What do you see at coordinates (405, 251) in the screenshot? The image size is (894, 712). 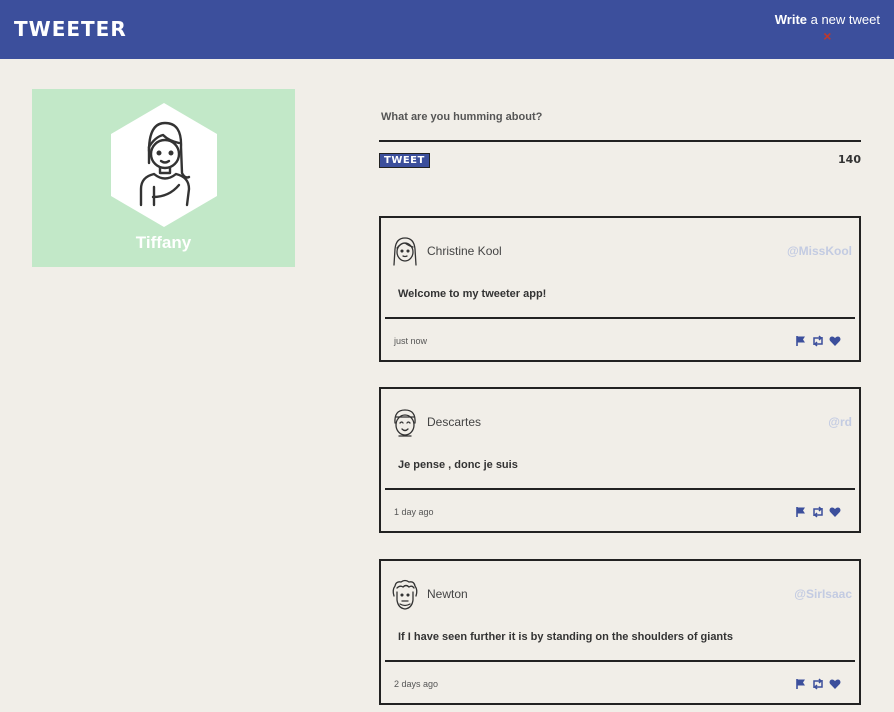 I see `woman-avatar-icon` at bounding box center [405, 251].